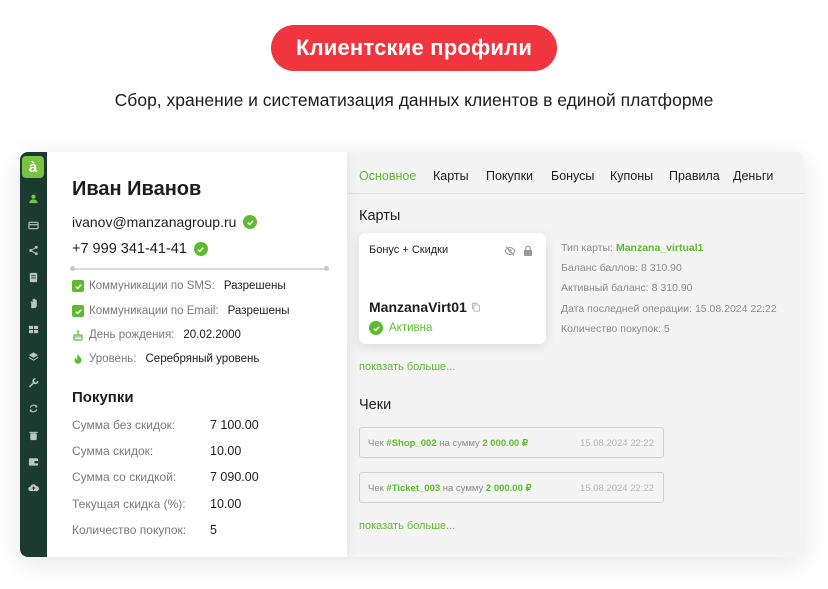  I want to click on client-email: ivanov@manzanagroup.ru, so click(154, 222).